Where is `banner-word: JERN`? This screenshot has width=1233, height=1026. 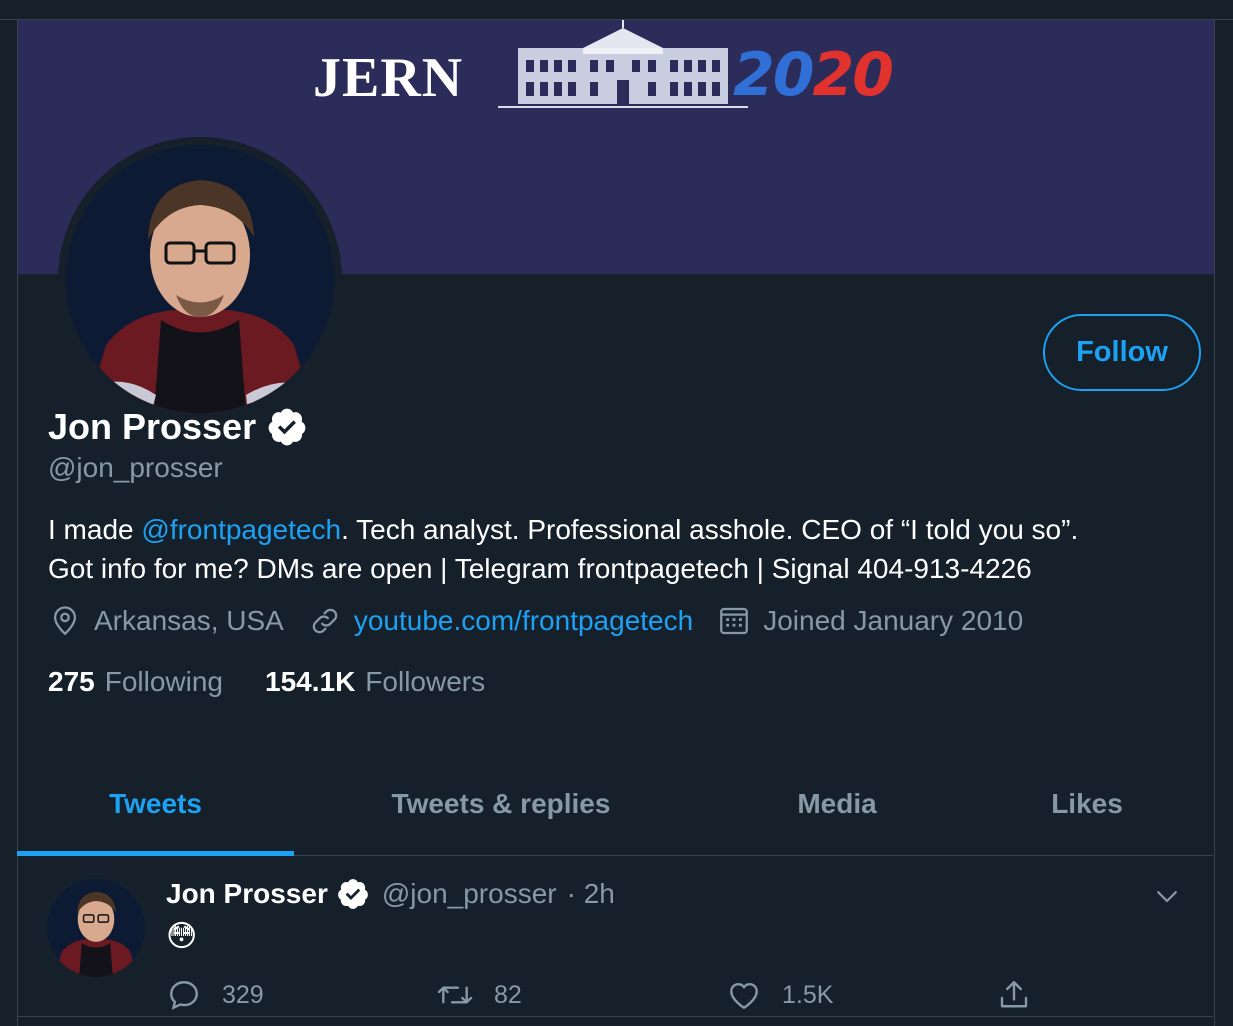 banner-word: JERN is located at coordinates (388, 78).